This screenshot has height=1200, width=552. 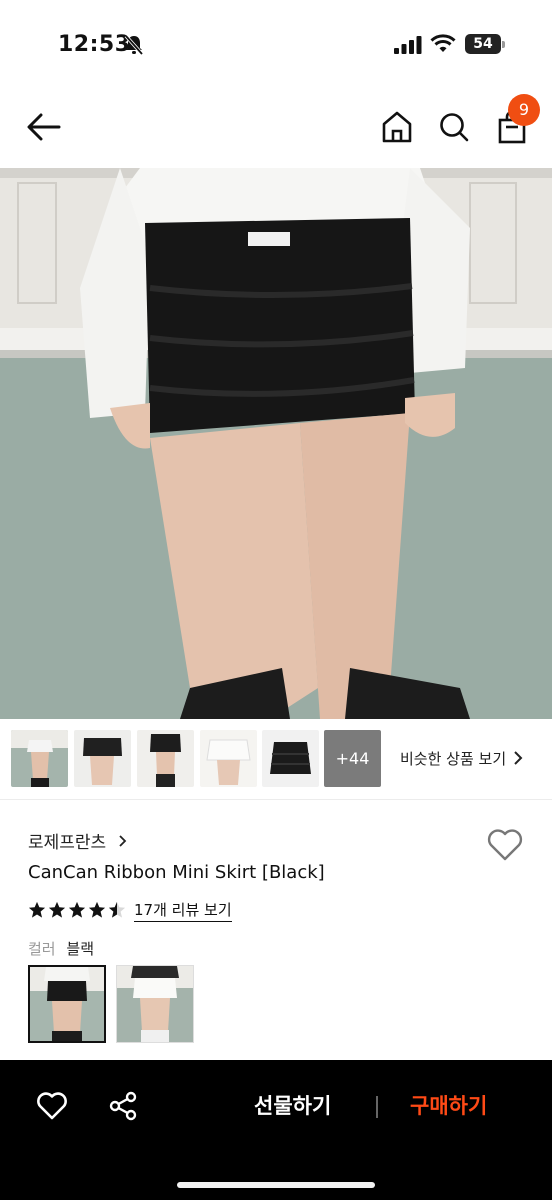 What do you see at coordinates (377, 1107) in the screenshot?
I see `bar-divider` at bounding box center [377, 1107].